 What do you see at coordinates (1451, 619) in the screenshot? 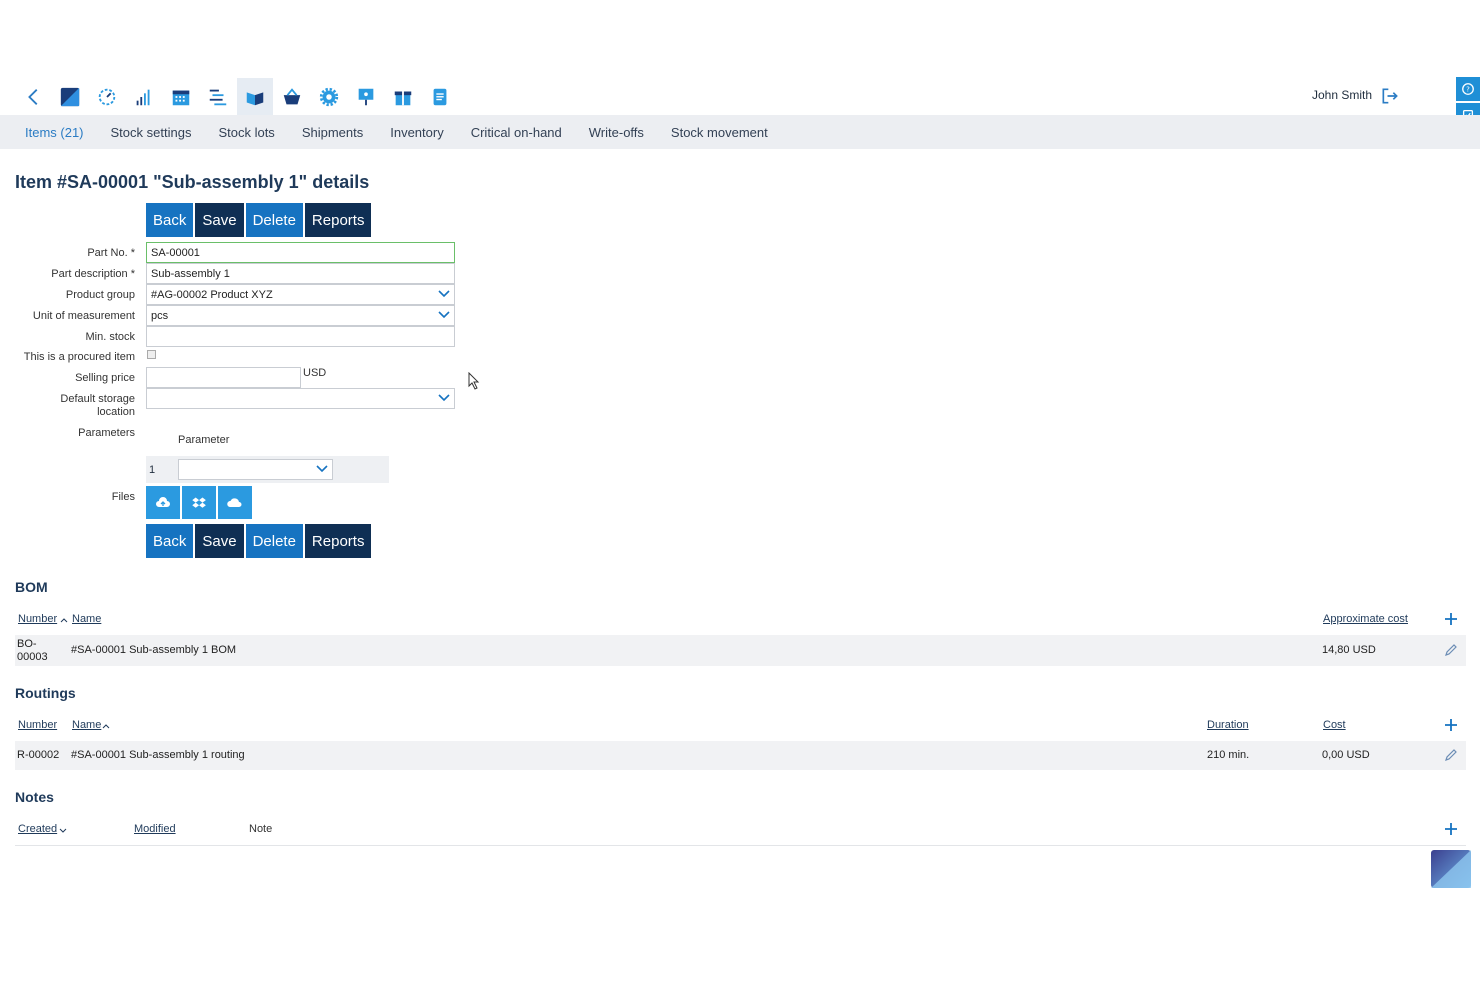
I see `add-bom-icon` at bounding box center [1451, 619].